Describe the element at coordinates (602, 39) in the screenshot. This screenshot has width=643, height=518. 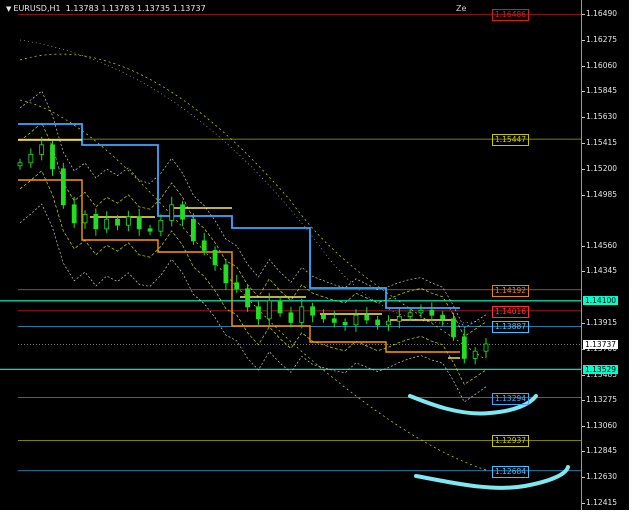
I see `price-tick-label: 1.16275` at that location.